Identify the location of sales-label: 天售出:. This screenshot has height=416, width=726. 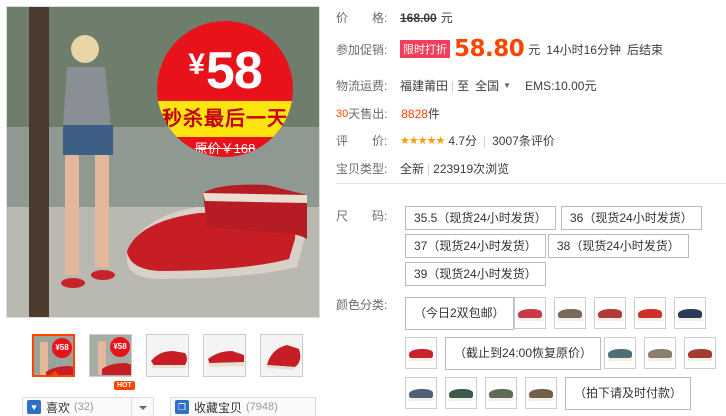
(368, 114).